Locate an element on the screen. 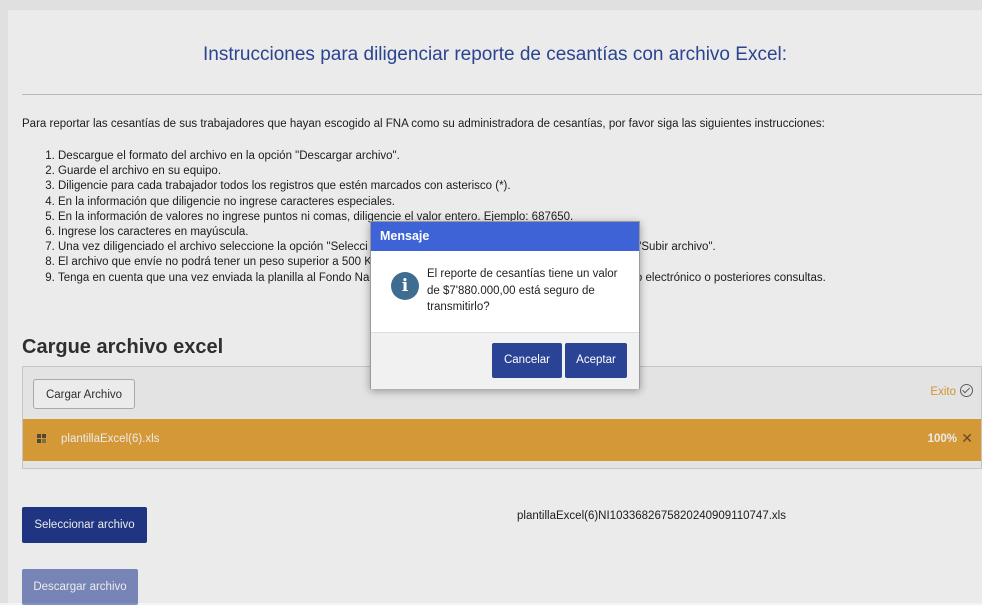 The width and height of the screenshot is (982, 605). accept-button: Aceptar is located at coordinates (596, 360).